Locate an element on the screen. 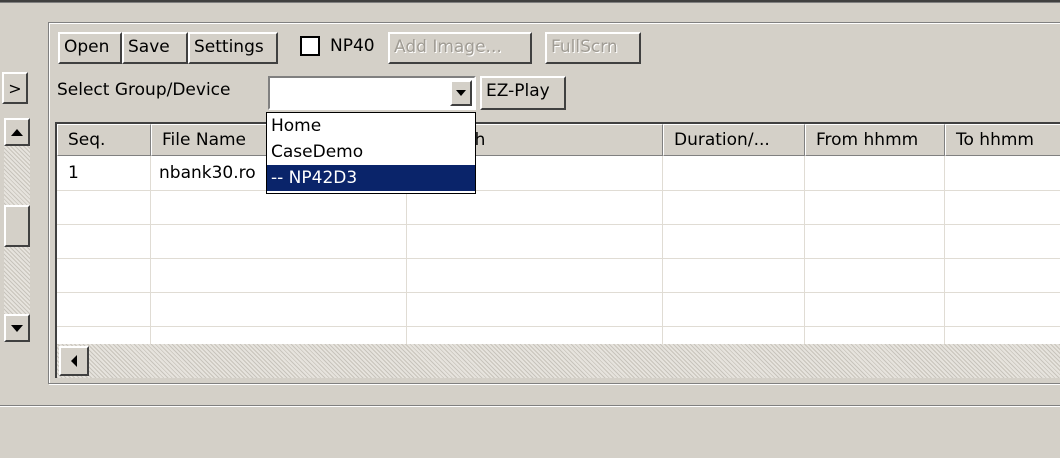 Image resolution: width=1060 pixels, height=458 pixels. dropdown-option-casedemo: CaseDemo is located at coordinates (371, 152).